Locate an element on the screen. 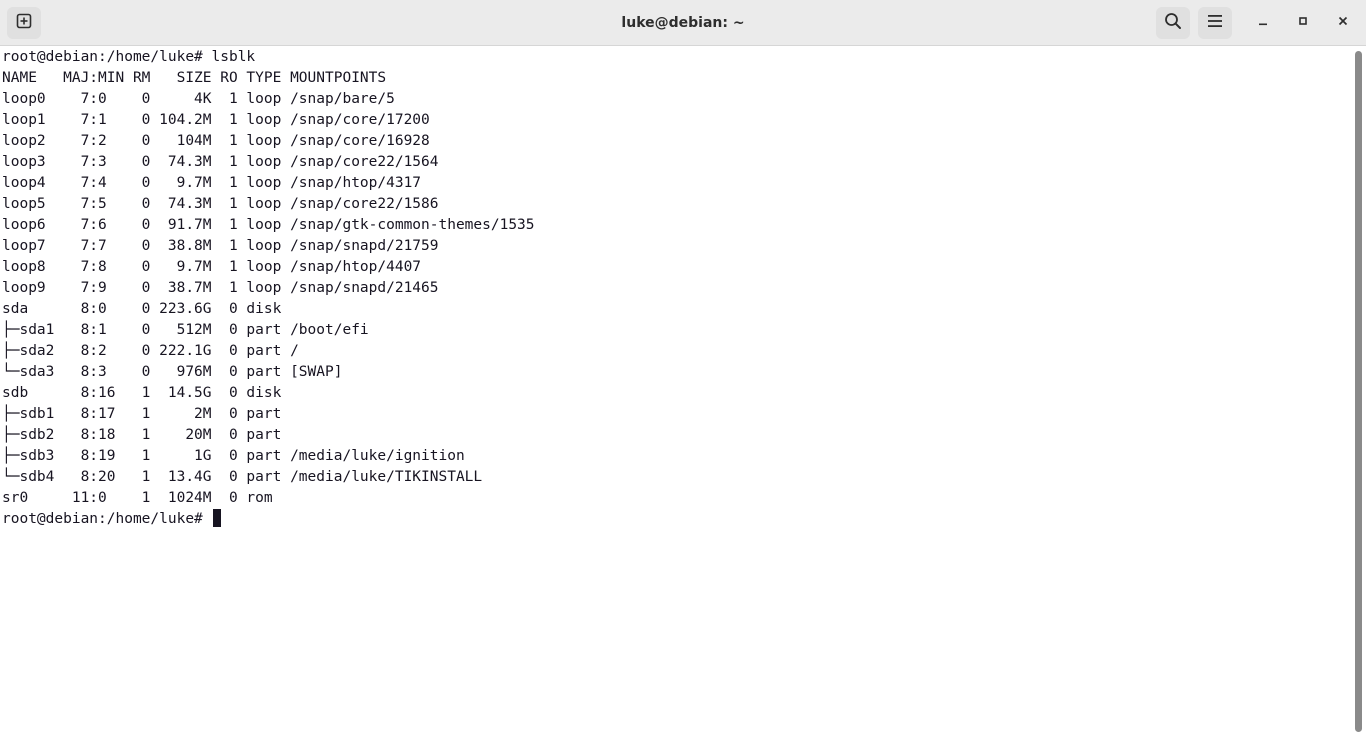  terminal-line: sda 8:0 0 223.6G 0 disk is located at coordinates (142, 309).